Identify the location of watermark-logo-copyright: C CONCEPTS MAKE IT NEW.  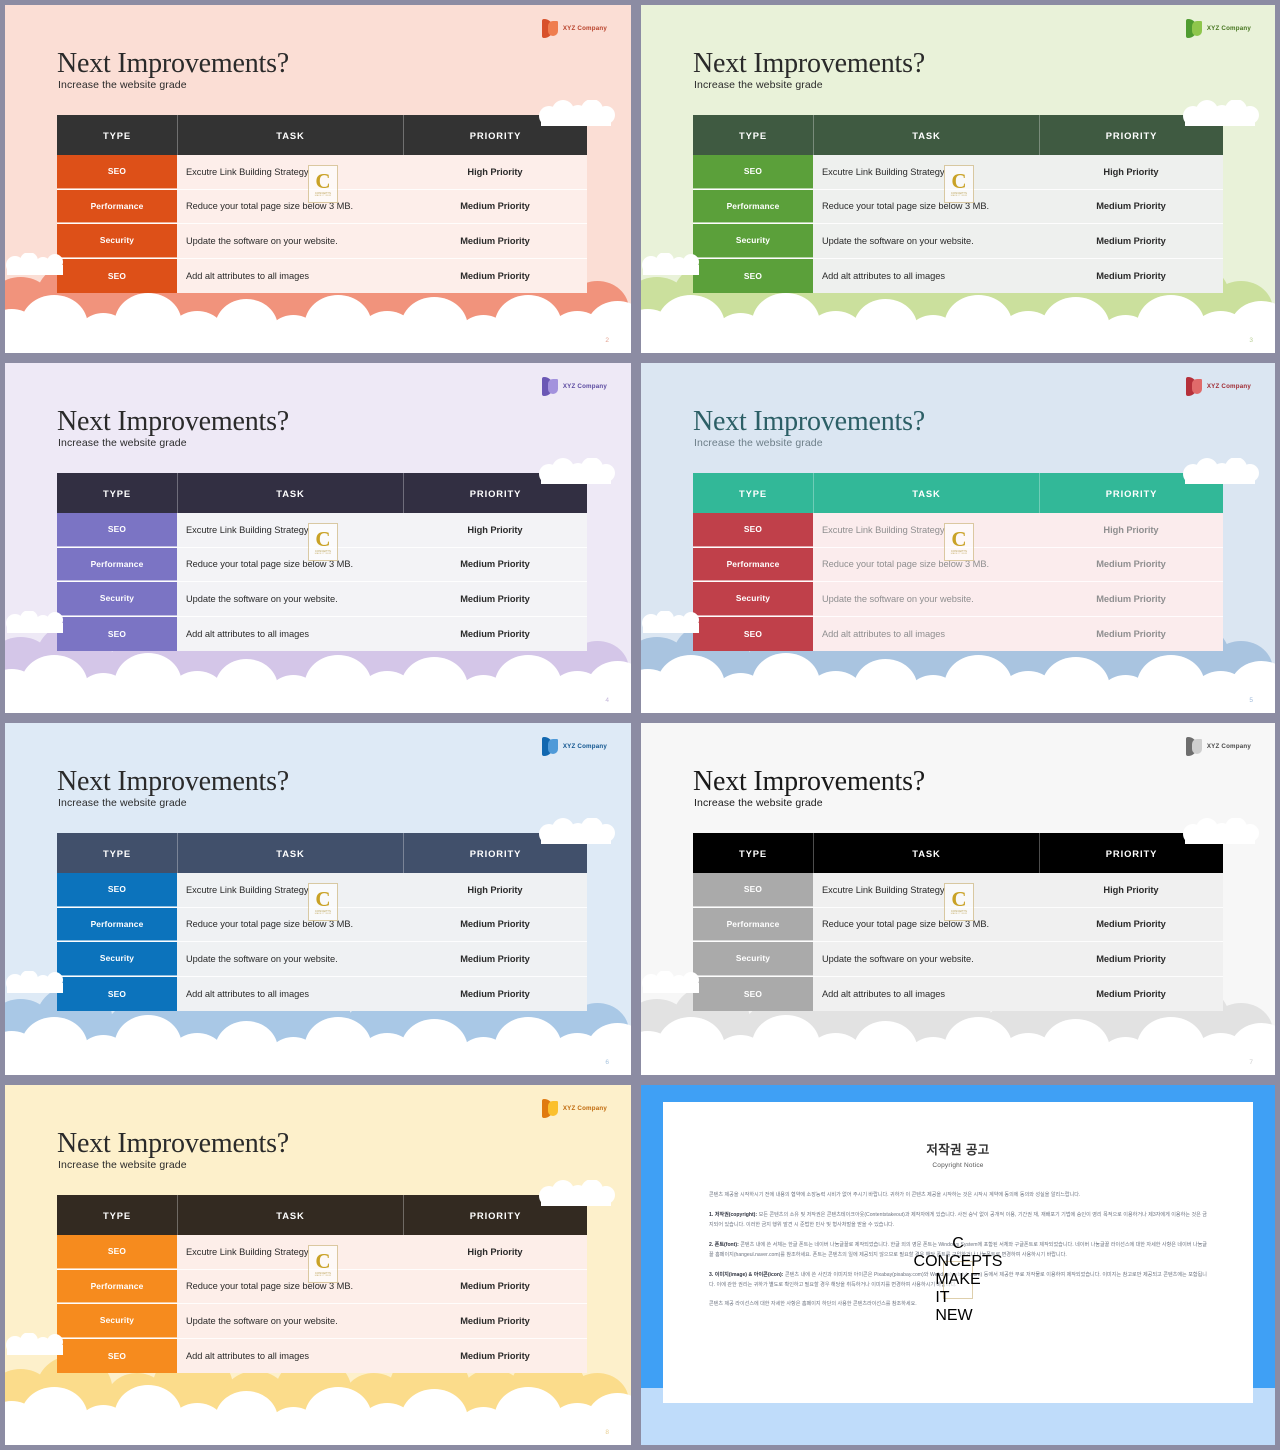
(958, 1279).